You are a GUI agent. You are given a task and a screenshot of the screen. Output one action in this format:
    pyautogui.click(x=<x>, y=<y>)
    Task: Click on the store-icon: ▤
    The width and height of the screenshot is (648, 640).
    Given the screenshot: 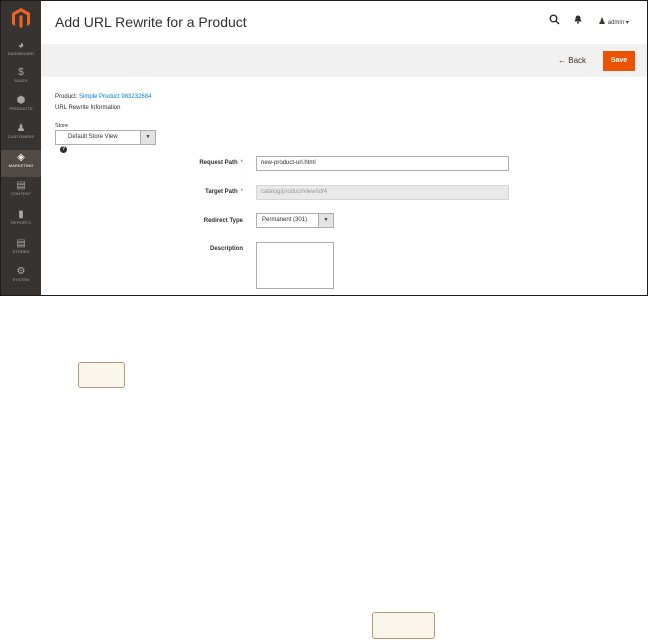 What is the action you would take?
    pyautogui.click(x=21, y=243)
    